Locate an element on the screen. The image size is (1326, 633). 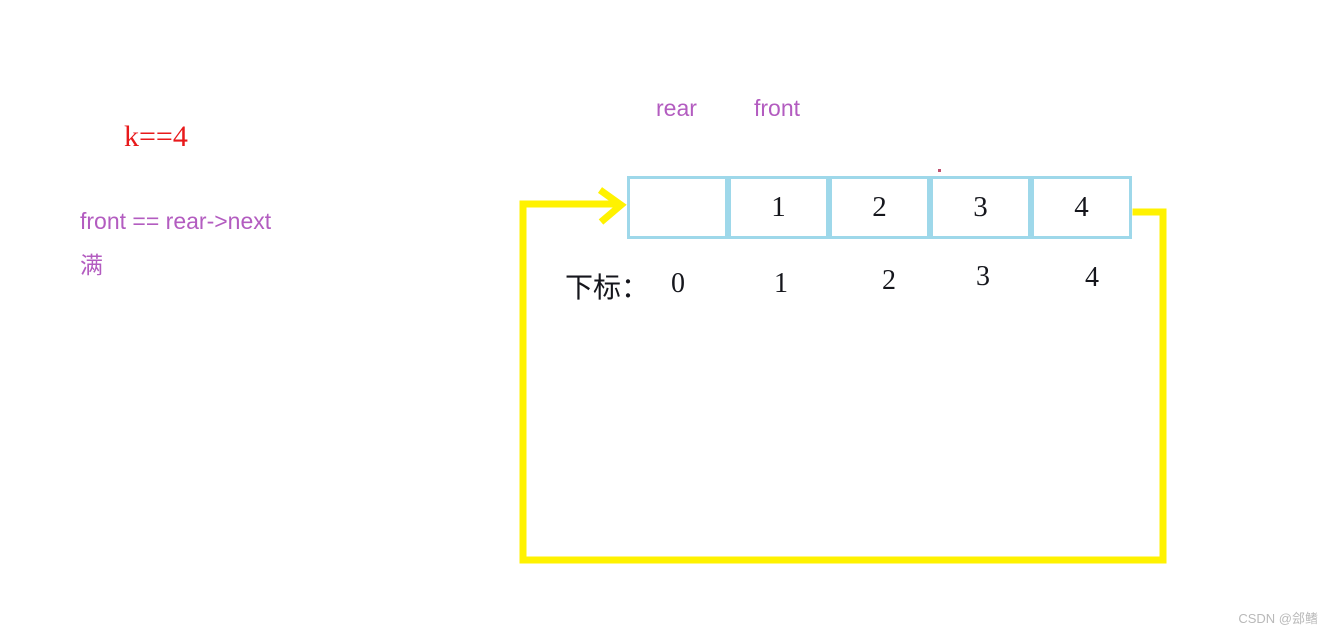
front-pointer-label: front is located at coordinates (777, 108).